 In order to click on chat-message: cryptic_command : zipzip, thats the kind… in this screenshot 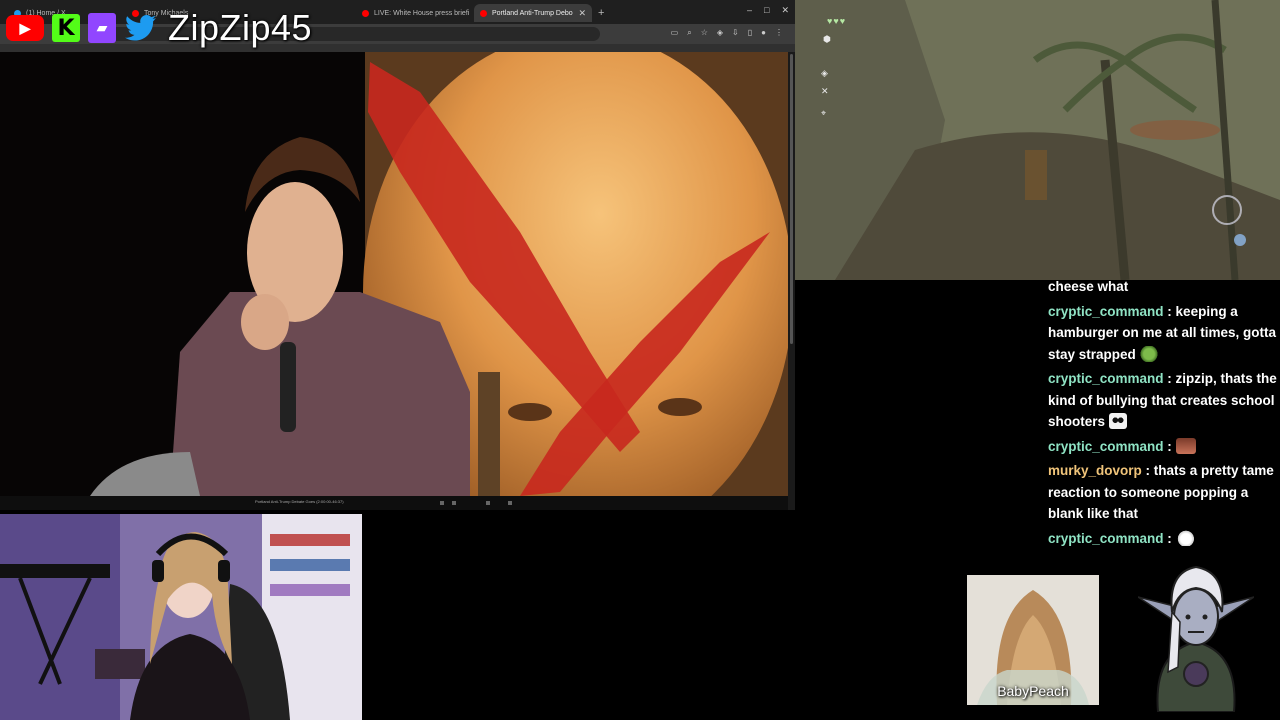, I will do `click(1164, 400)`.